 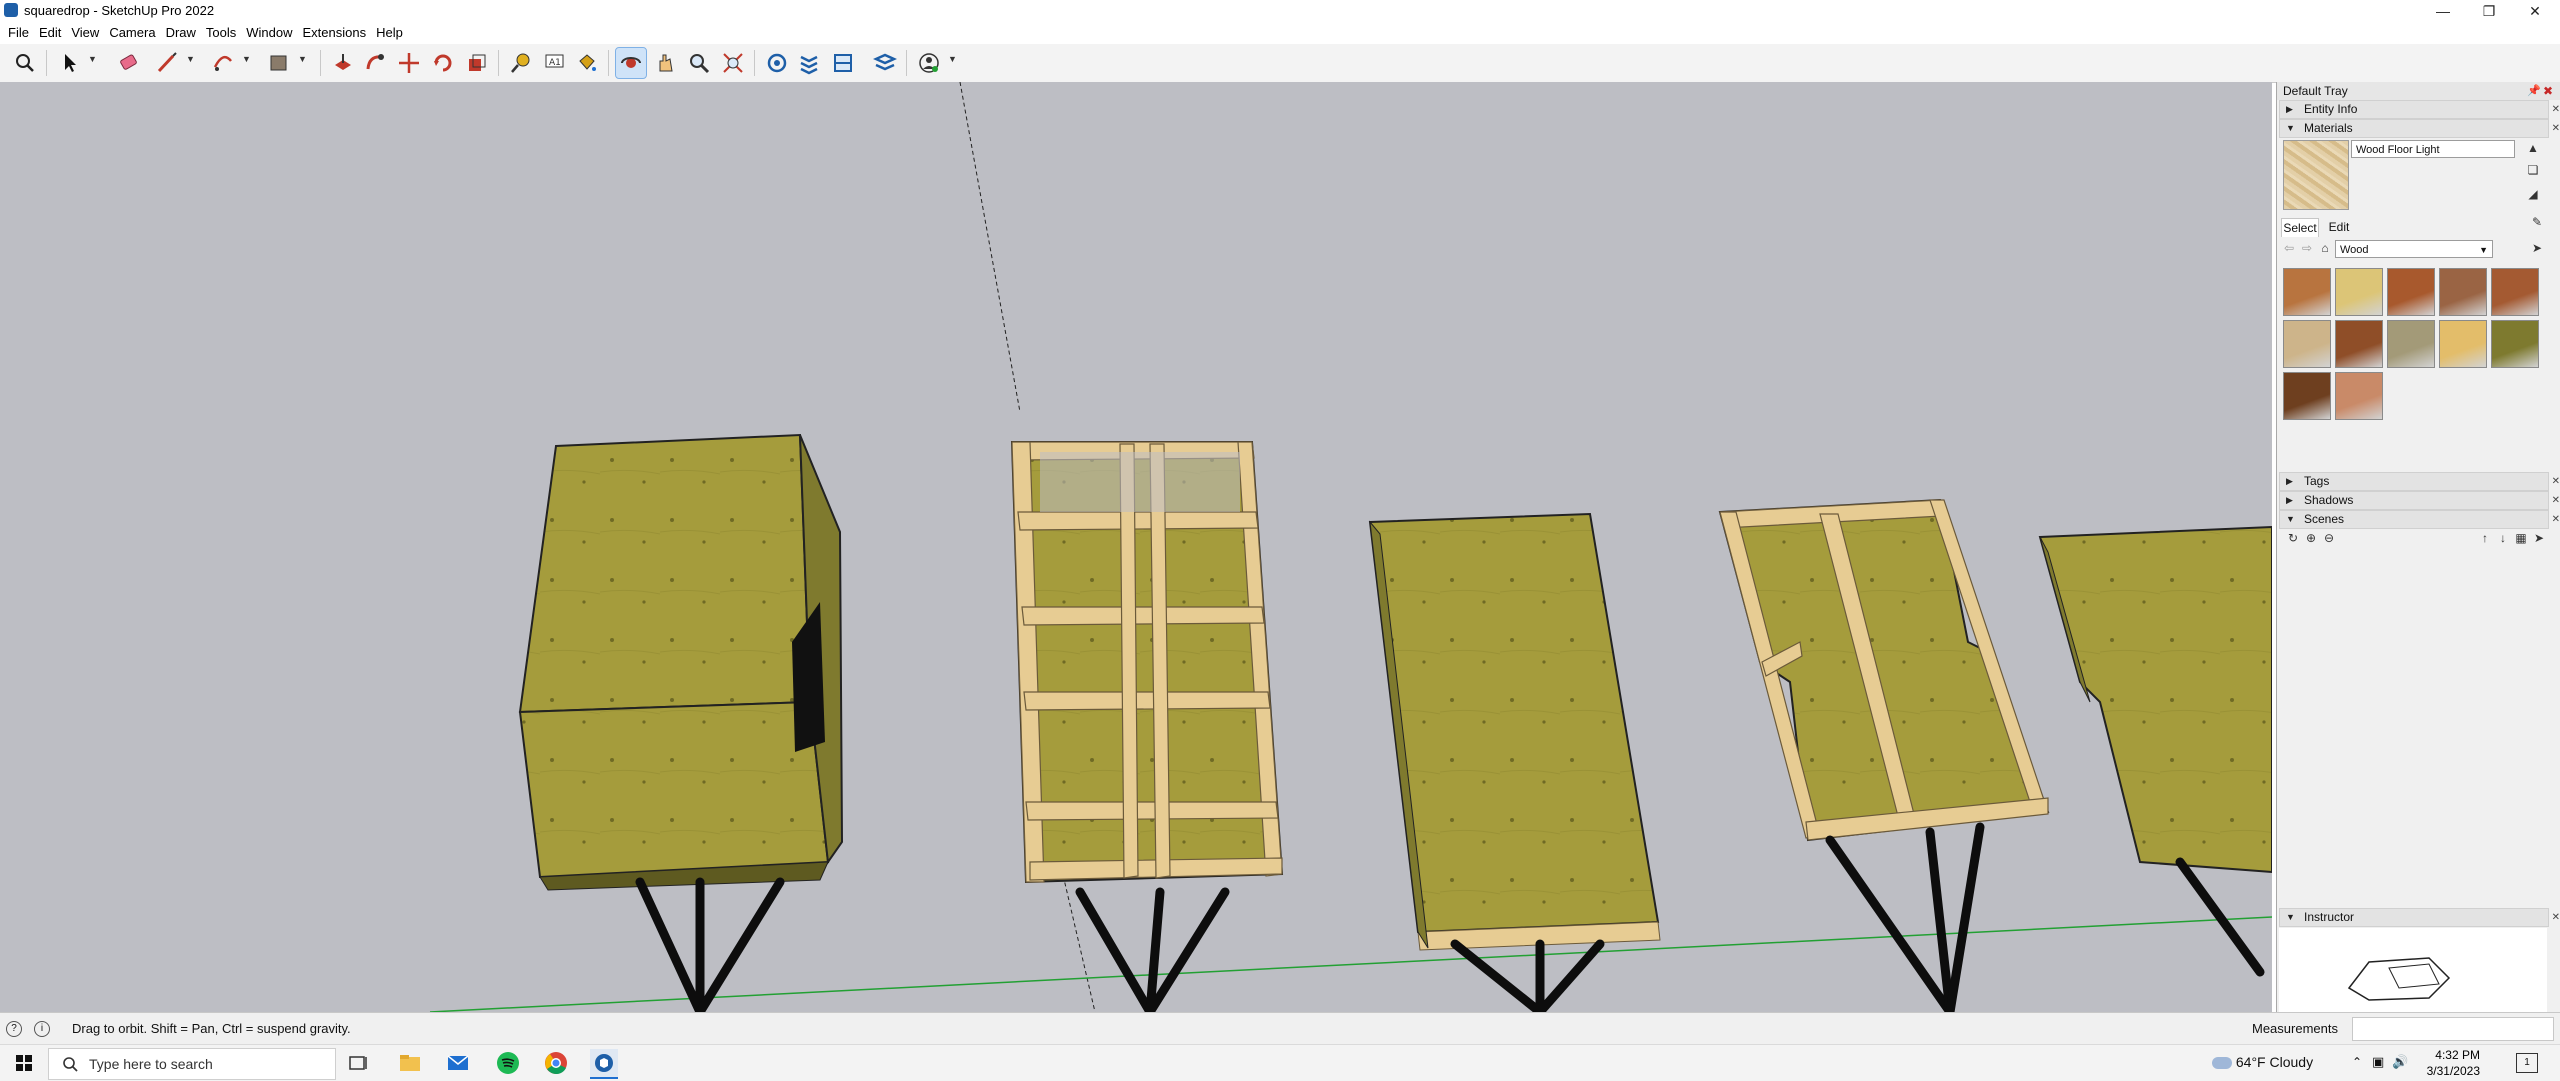 What do you see at coordinates (2289, 248) in the screenshot?
I see `back-icon: ⇦` at bounding box center [2289, 248].